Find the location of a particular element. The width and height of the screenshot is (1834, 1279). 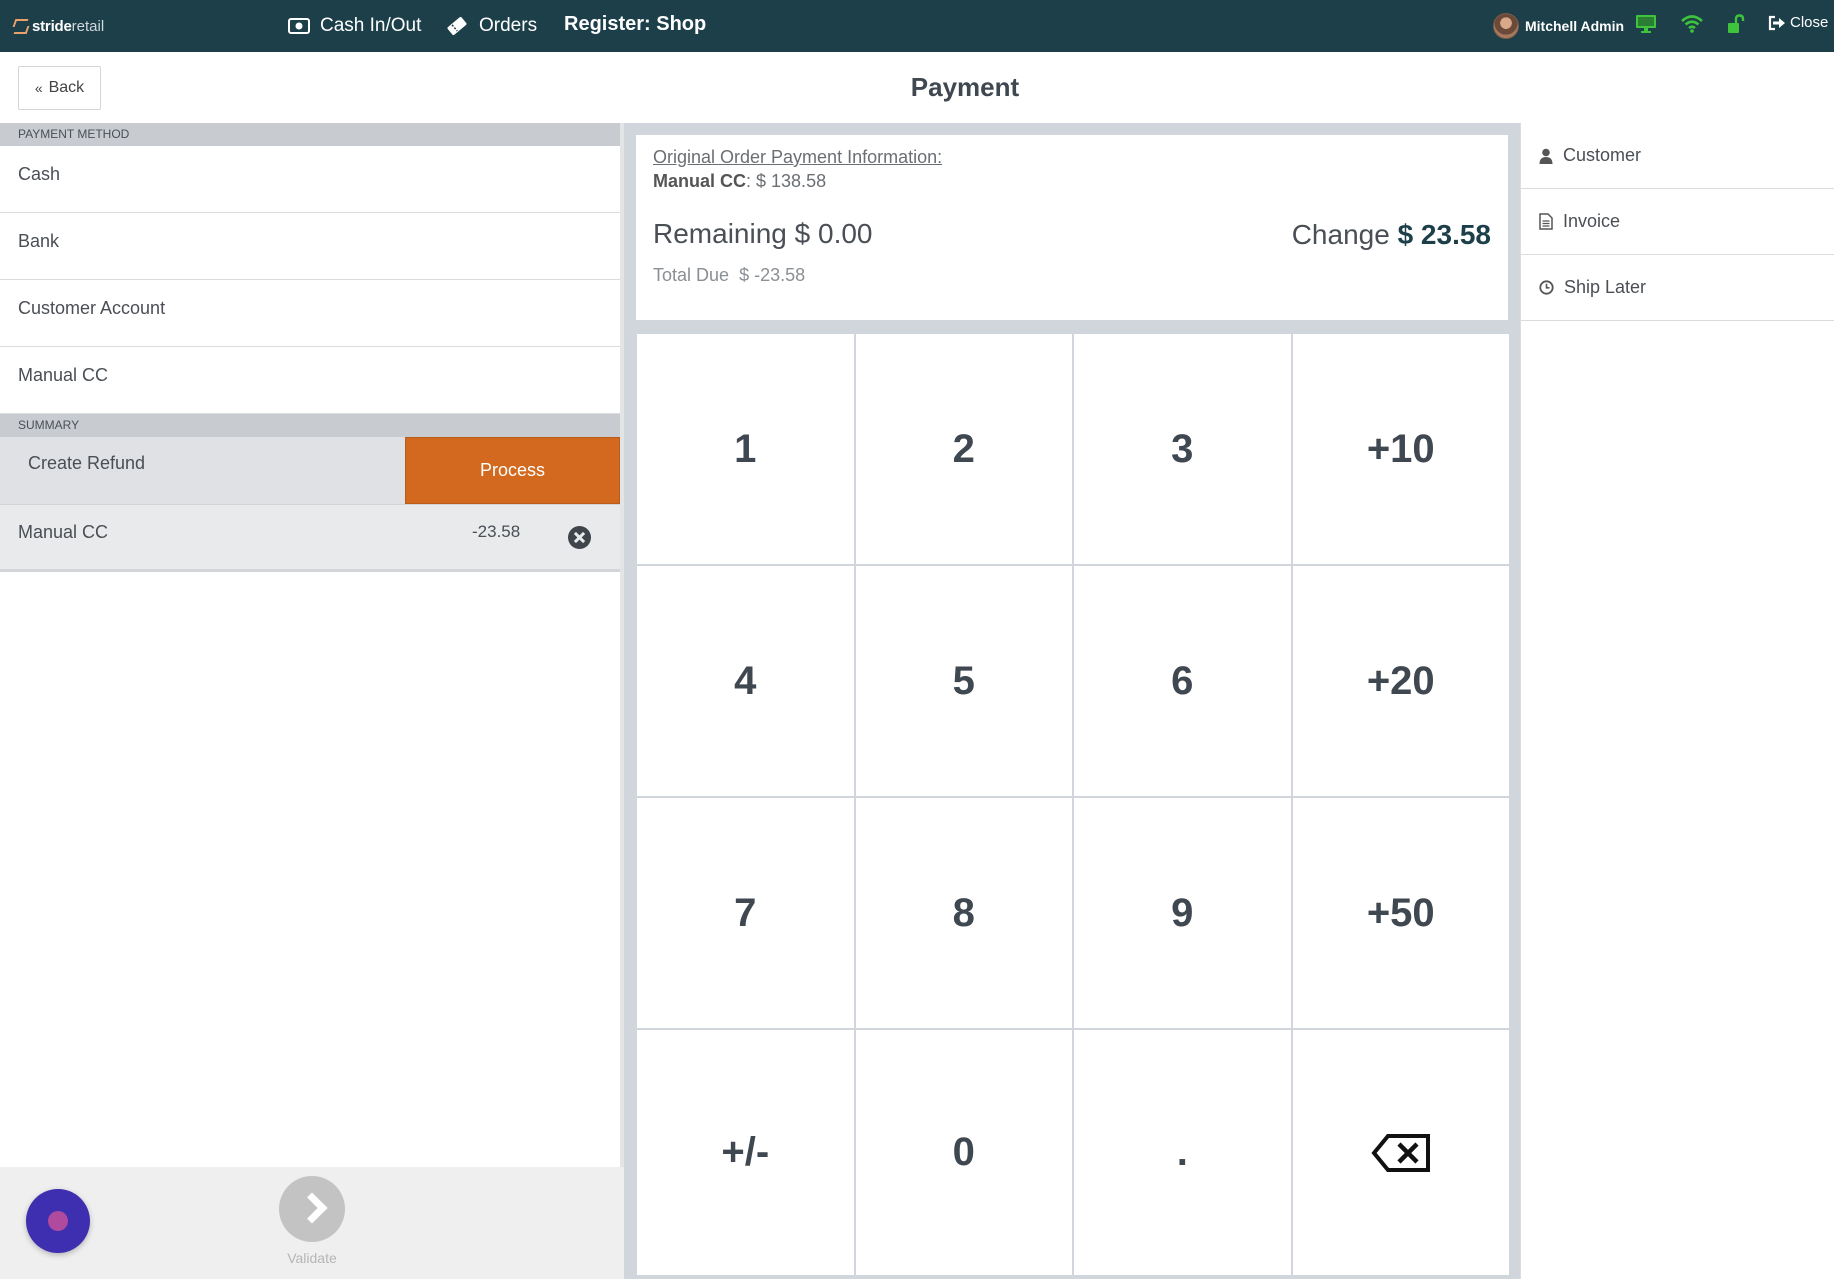

chat-launcher-icon is located at coordinates (58, 1221).